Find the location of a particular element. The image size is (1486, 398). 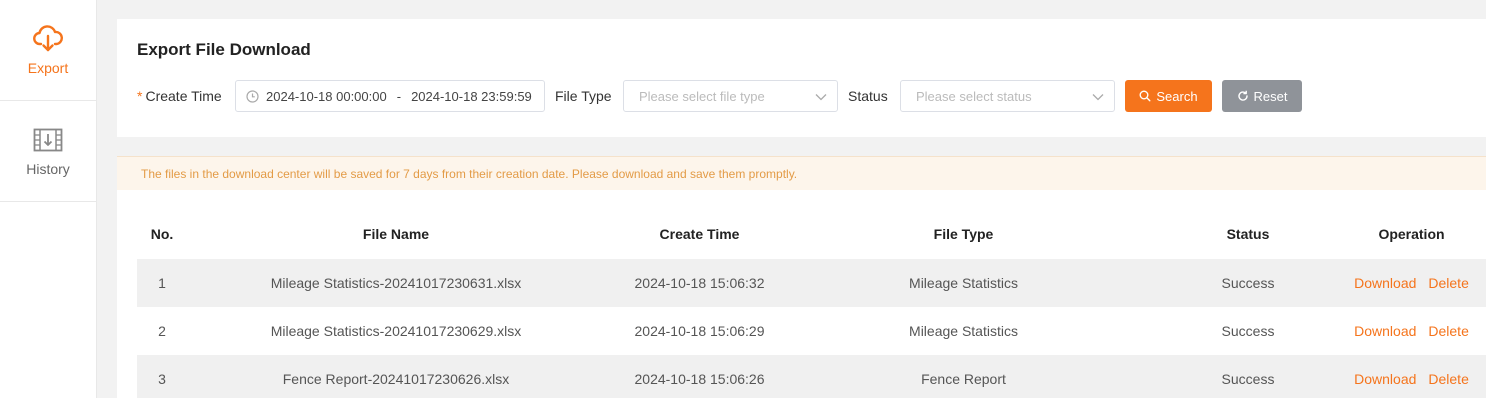

reset-button: Reset is located at coordinates (1262, 96).